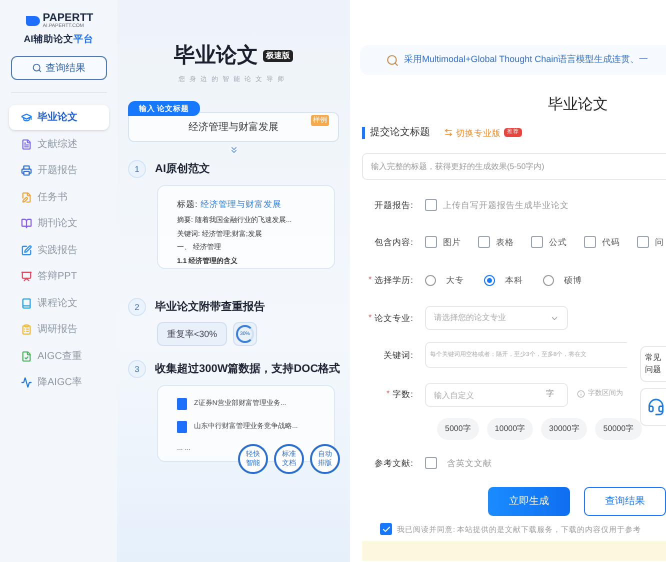 The width and height of the screenshot is (666, 562). I want to click on word-count-preset: 5000字, so click(458, 429).